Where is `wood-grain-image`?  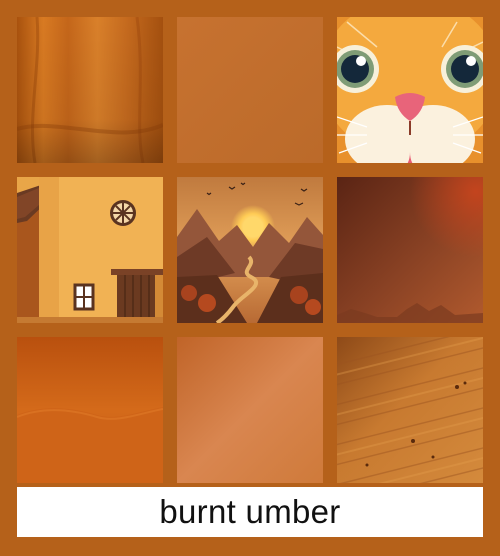
wood-grain-image is located at coordinates (410, 410).